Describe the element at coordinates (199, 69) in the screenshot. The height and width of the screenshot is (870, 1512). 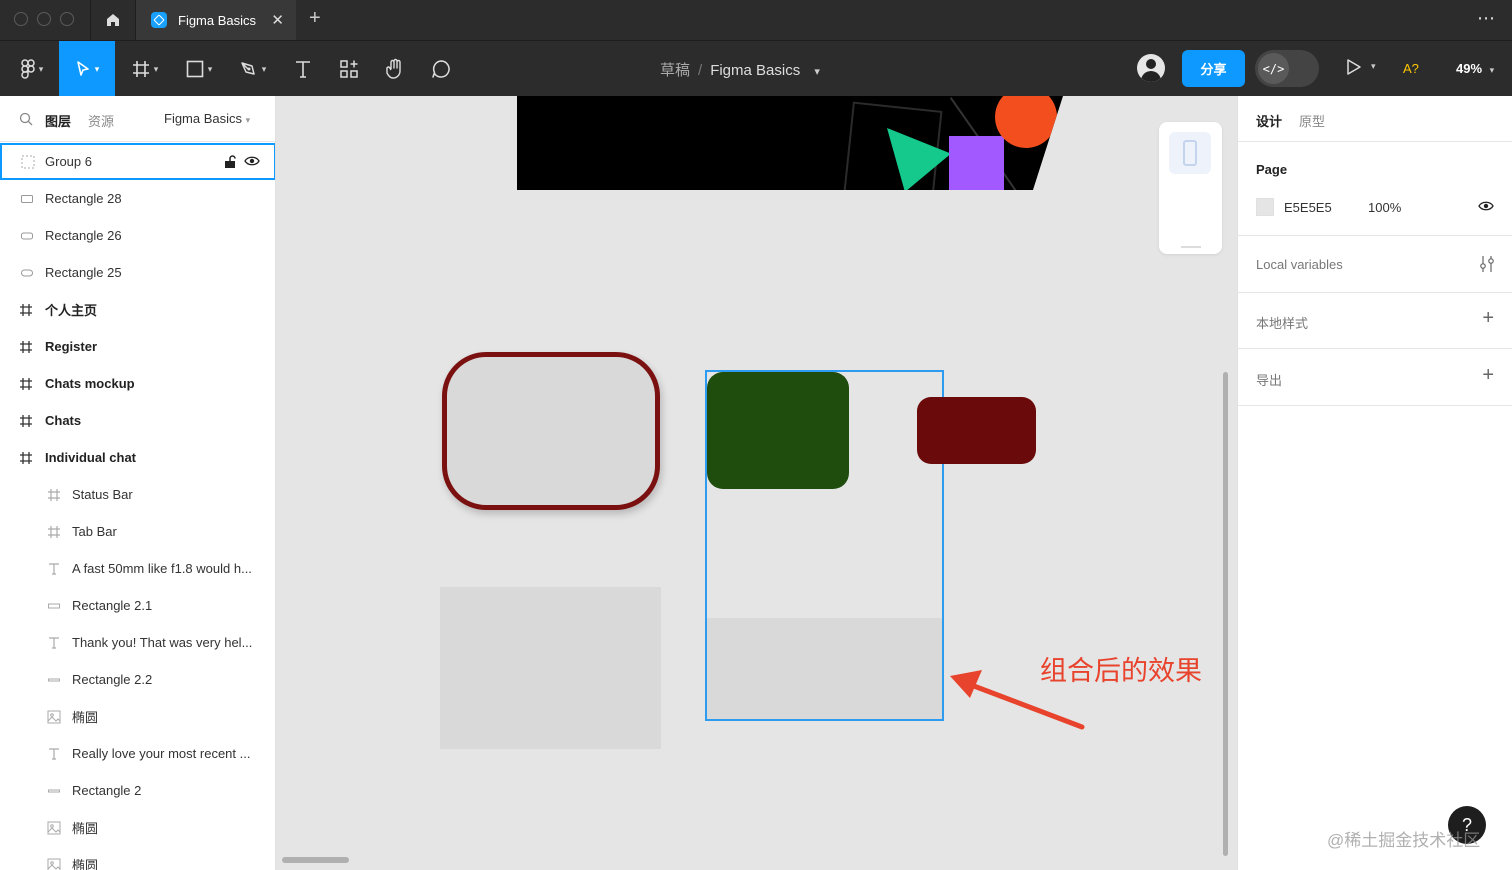
I see `shape-tool-button: ▾` at that location.